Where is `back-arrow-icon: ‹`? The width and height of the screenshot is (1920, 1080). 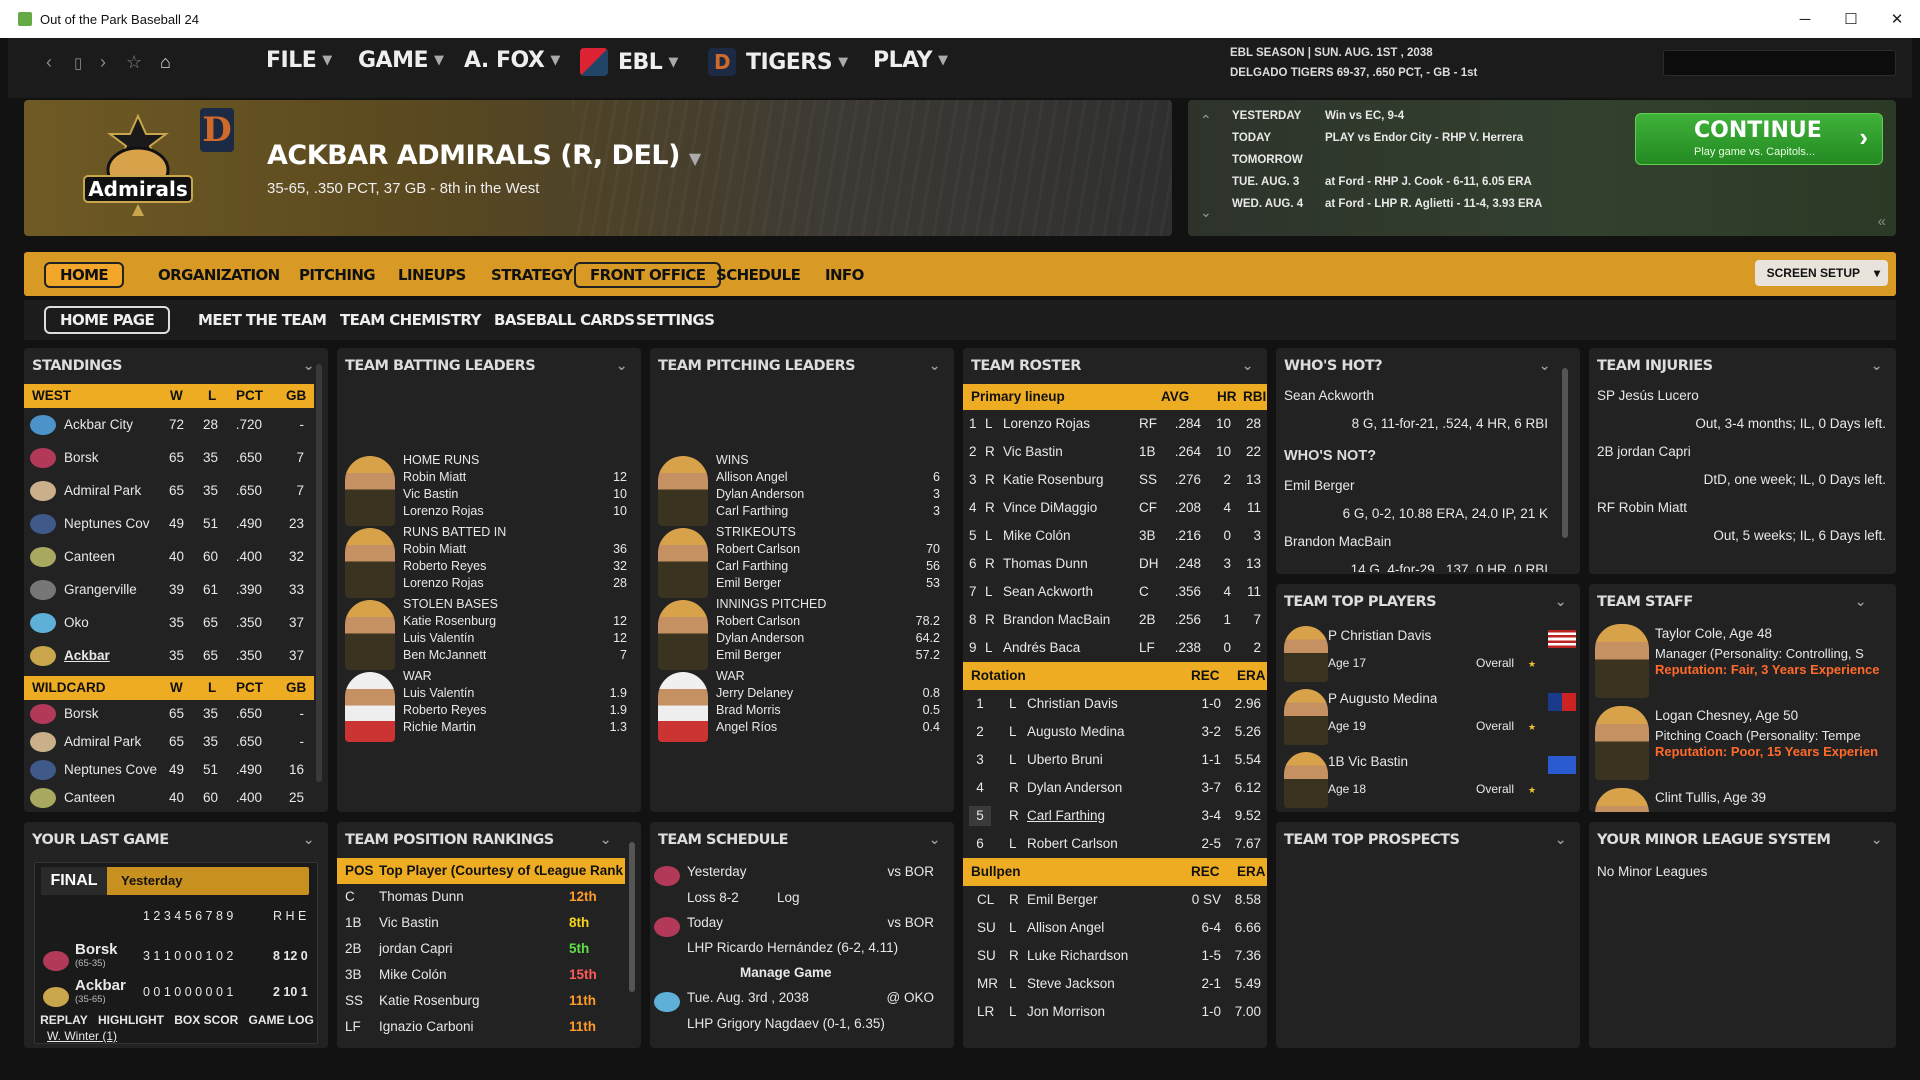
back-arrow-icon: ‹ is located at coordinates (49, 62).